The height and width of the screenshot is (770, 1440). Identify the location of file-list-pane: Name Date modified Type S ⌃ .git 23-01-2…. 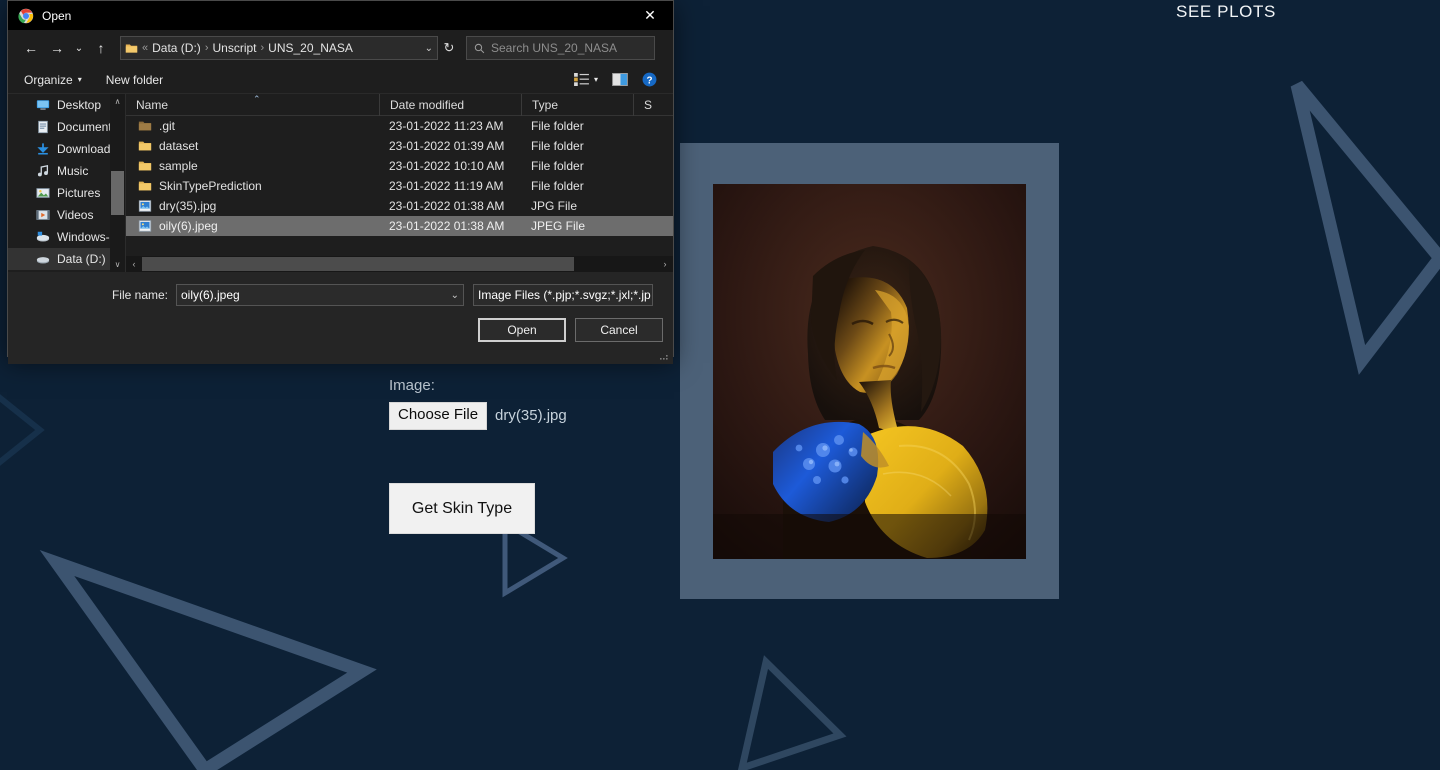
(399, 182).